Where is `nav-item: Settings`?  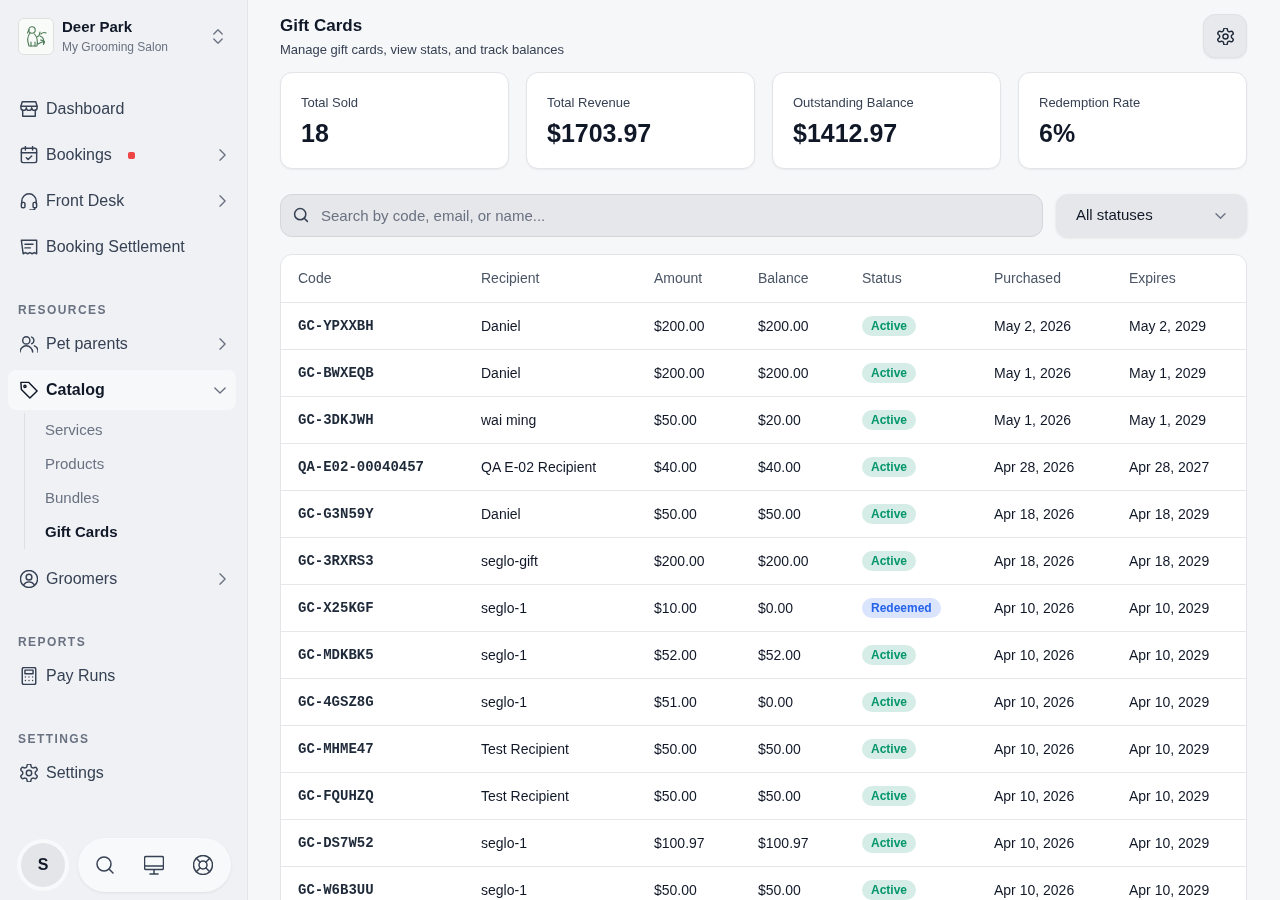
nav-item: Settings is located at coordinates (122, 773).